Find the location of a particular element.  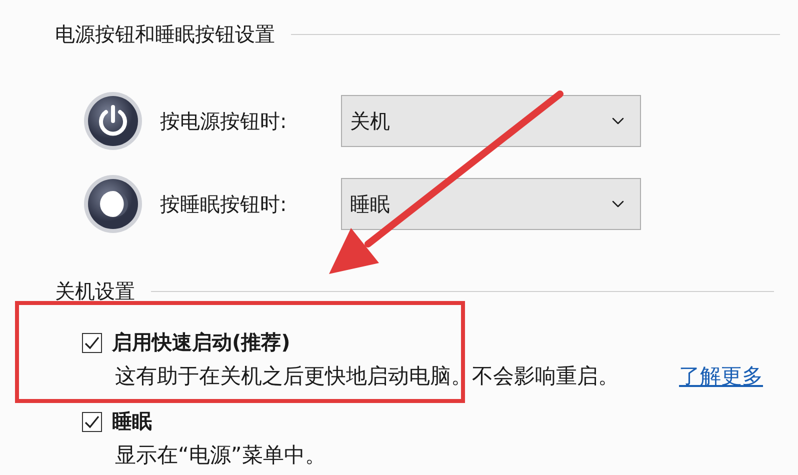

dropdown: 关机 is located at coordinates (491, 121).